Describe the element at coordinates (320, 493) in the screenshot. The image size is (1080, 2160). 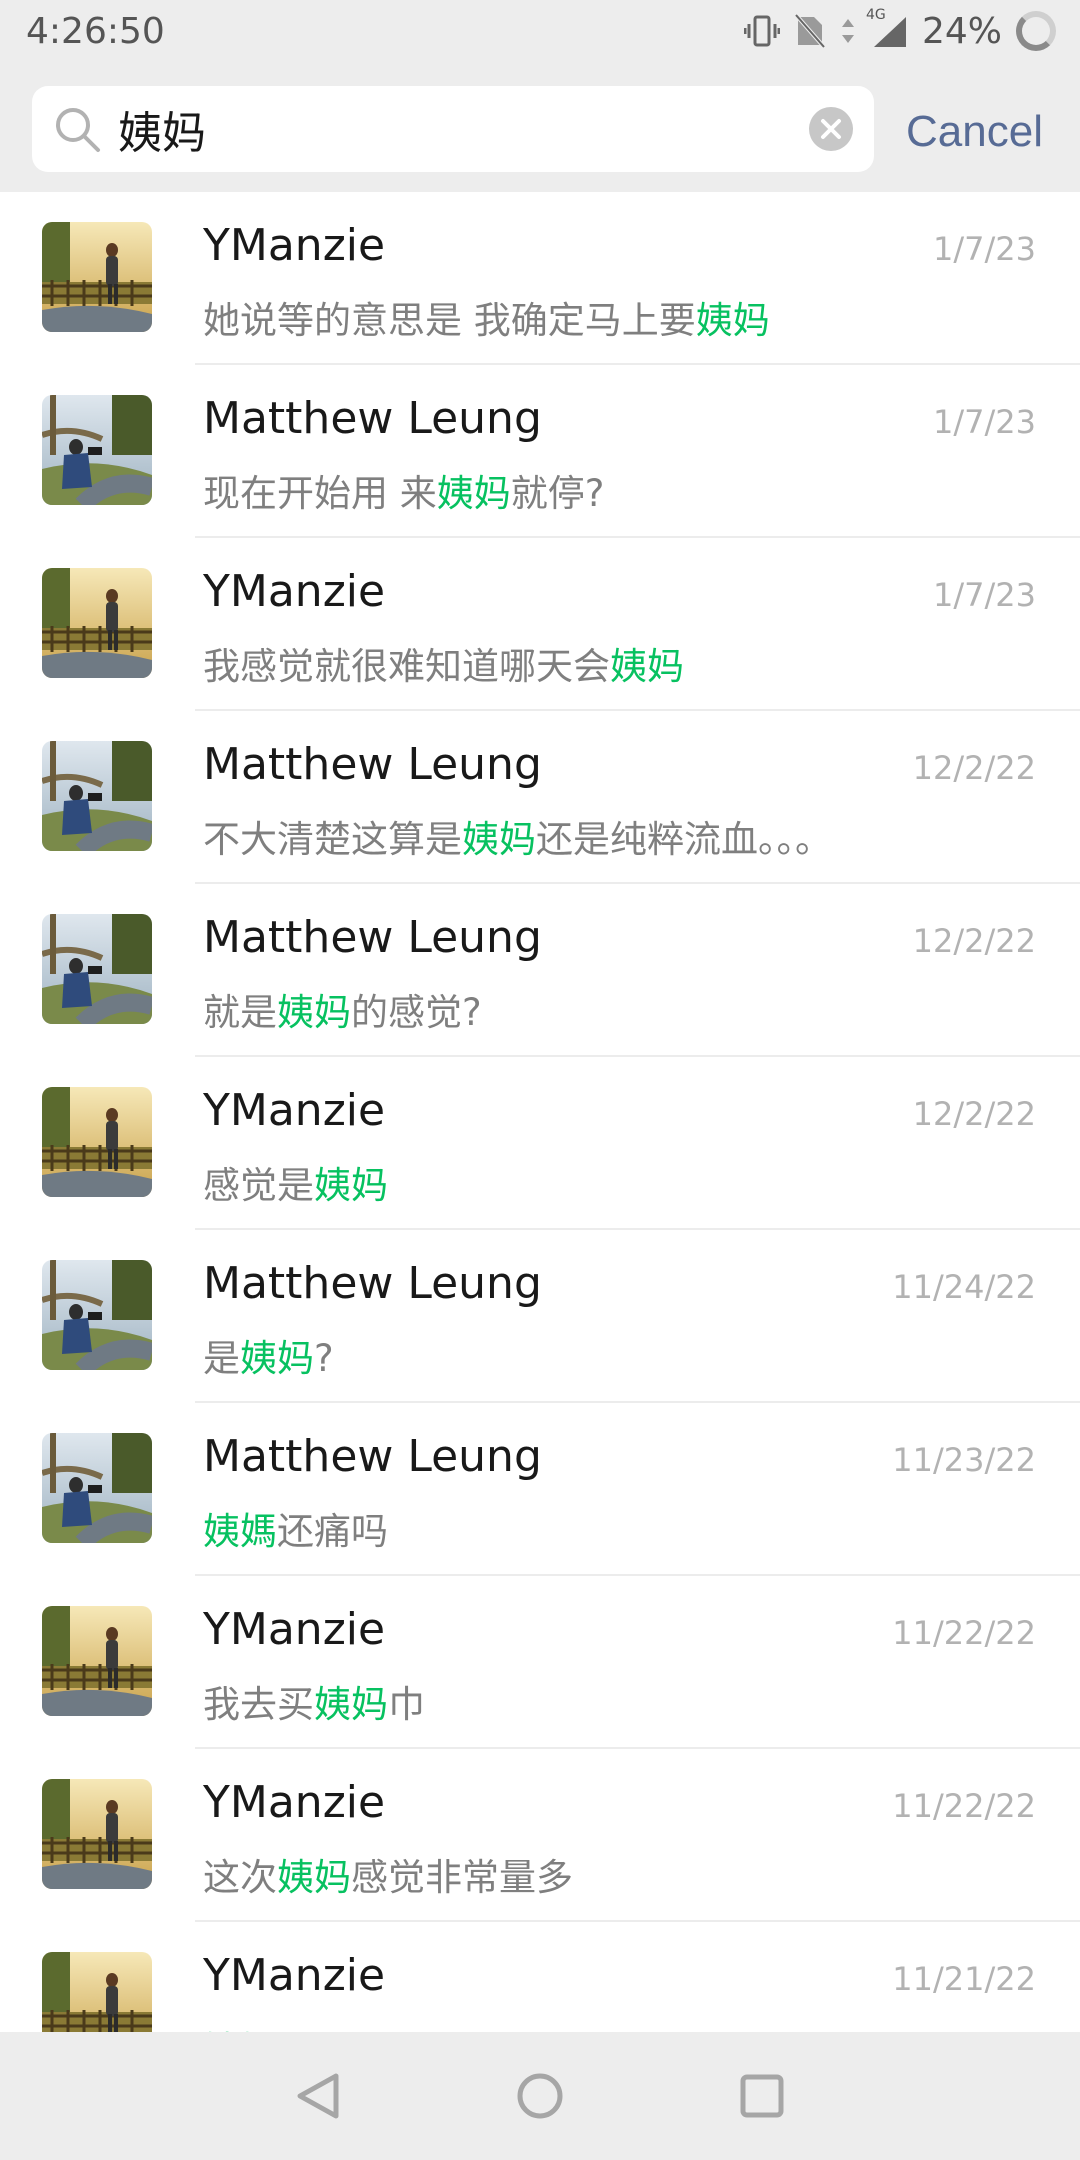
I see `message-text-before: 现在开始用 来` at that location.